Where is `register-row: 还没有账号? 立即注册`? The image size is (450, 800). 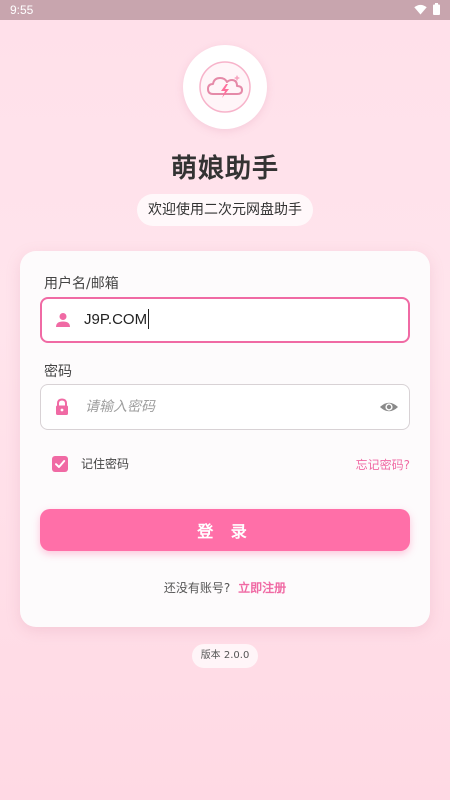
register-row: 还没有账号? 立即注册 is located at coordinates (225, 587).